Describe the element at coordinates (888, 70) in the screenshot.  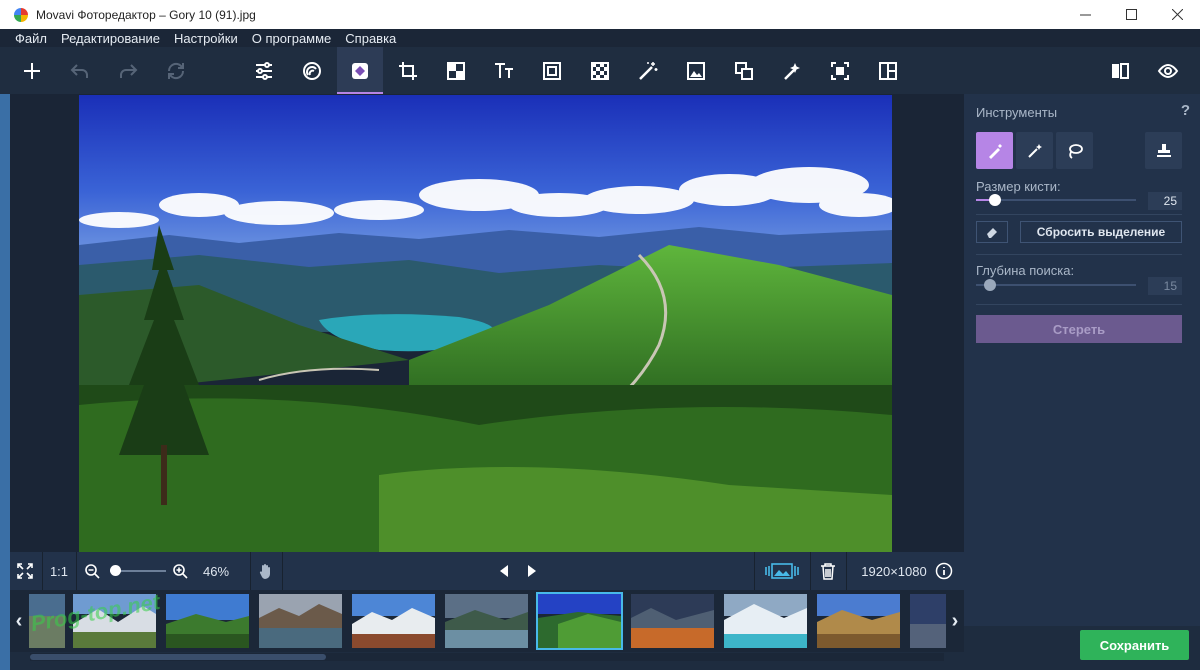
I see `collage-button` at that location.